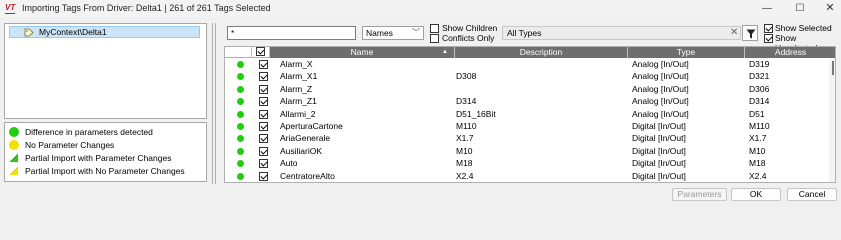  Describe the element at coordinates (416, 32) in the screenshot. I see `chevron-down-icon: ﹀` at that location.